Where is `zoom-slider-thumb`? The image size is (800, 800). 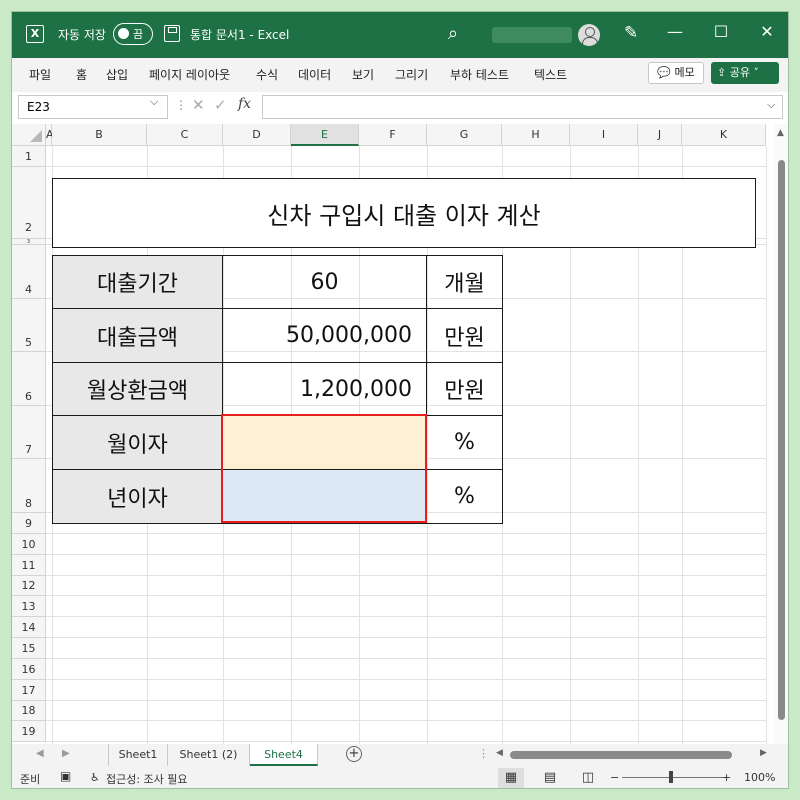 zoom-slider-thumb is located at coordinates (671, 777).